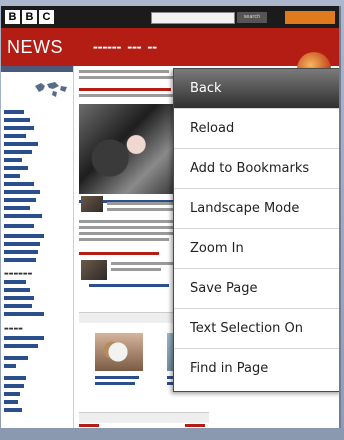 This screenshot has height=440, width=344. What do you see at coordinates (94, 270) in the screenshot?
I see `video-thumbnail` at bounding box center [94, 270].